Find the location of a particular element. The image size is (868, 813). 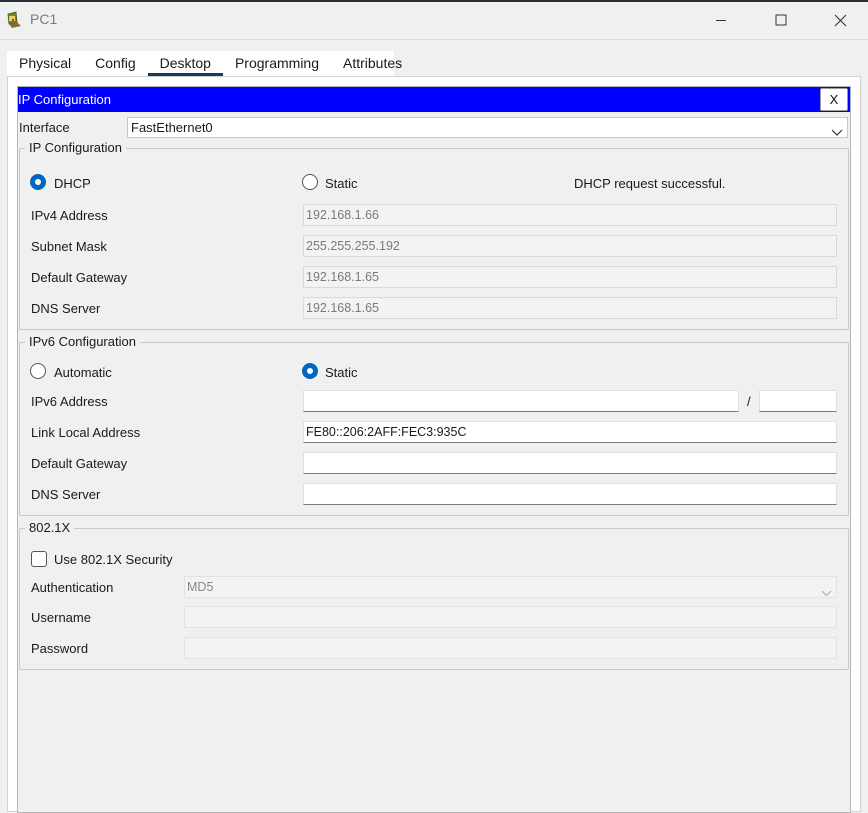

close-window-button is located at coordinates (840, 20).